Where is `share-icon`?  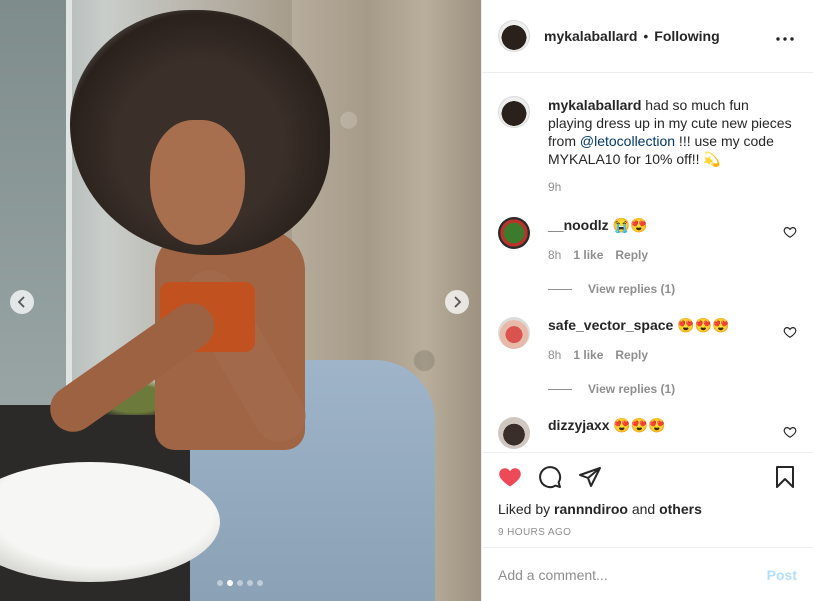
share-icon is located at coordinates (590, 477).